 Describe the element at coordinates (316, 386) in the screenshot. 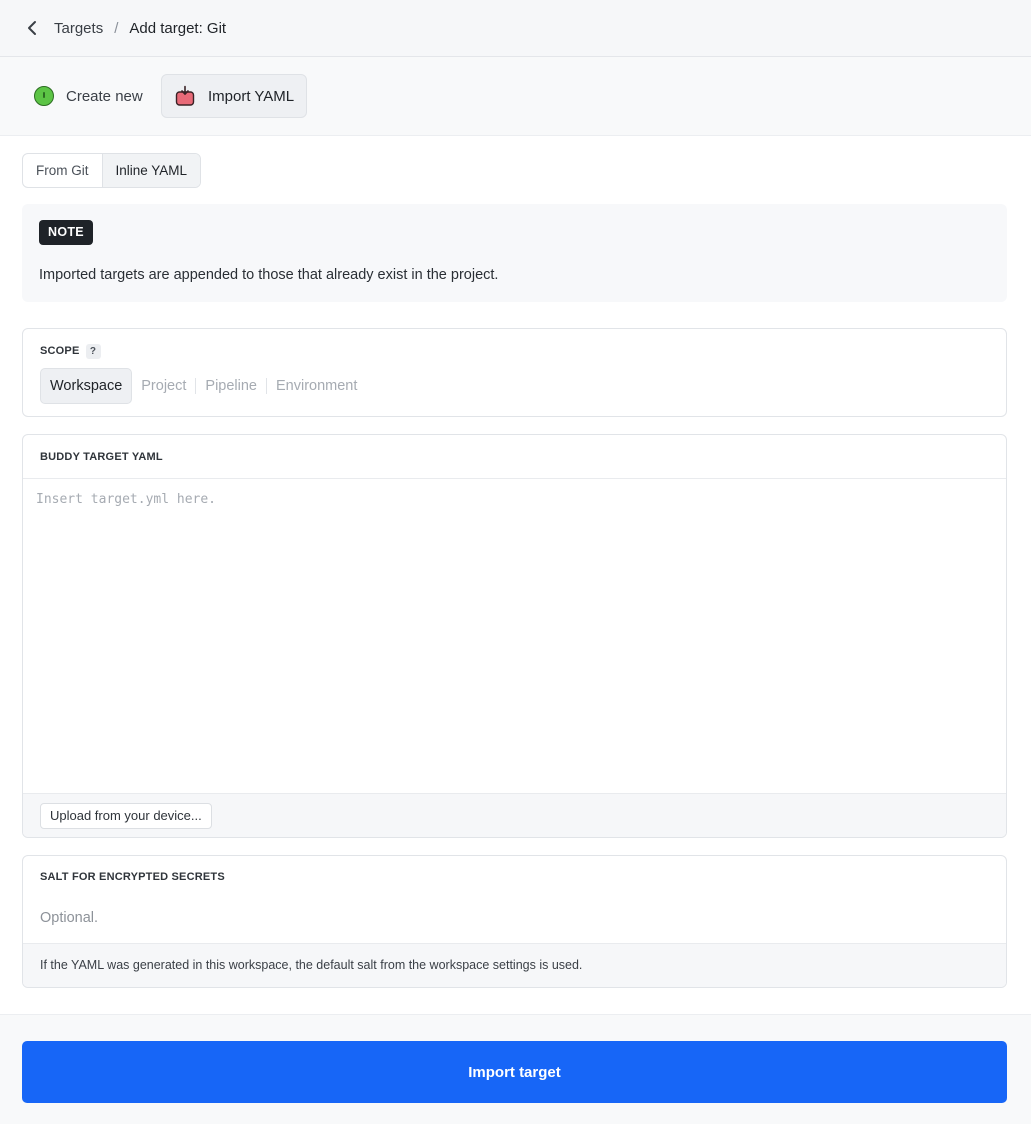

I see `scope-option-environment: Environment` at that location.